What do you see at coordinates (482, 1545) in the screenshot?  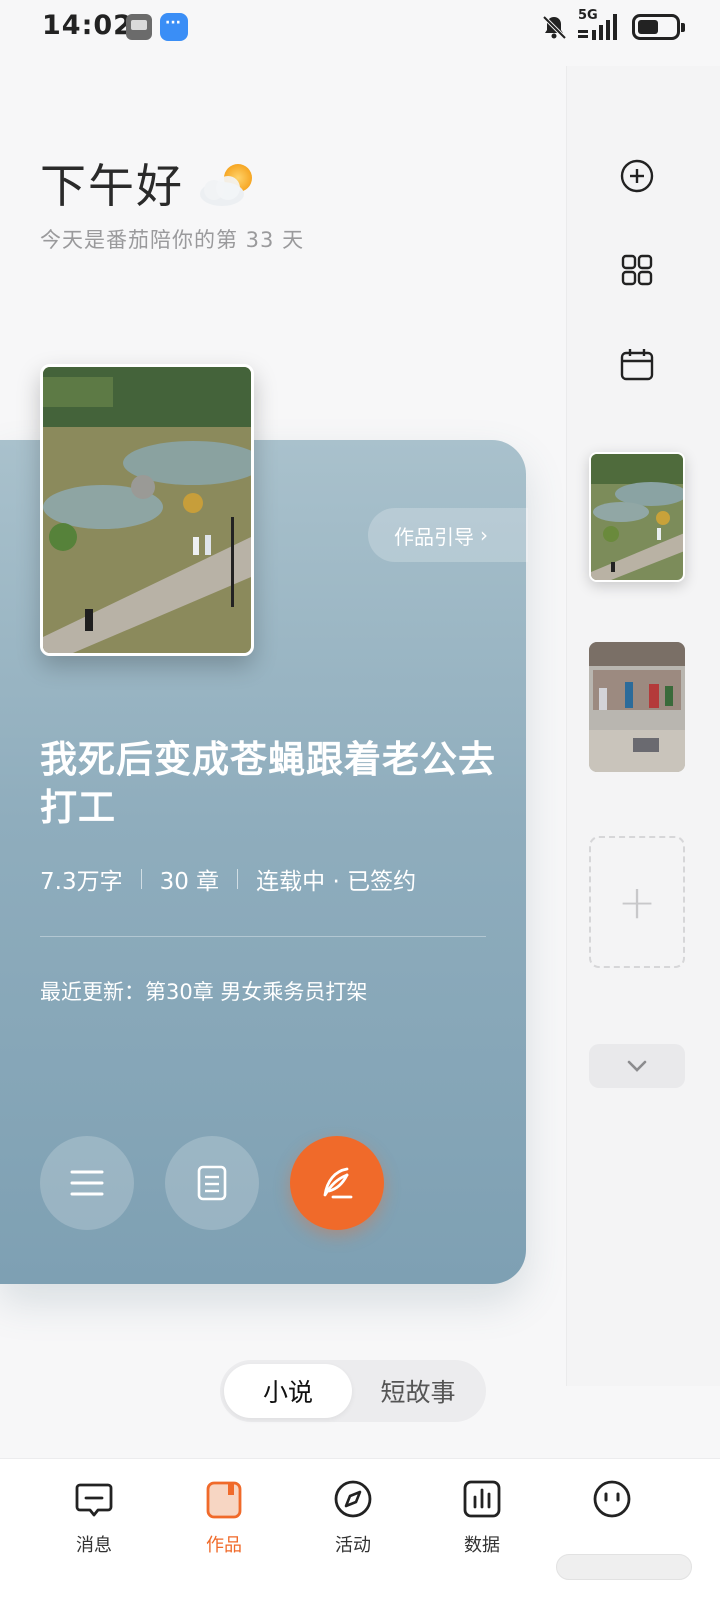 I see `nav-label-data: 数据` at bounding box center [482, 1545].